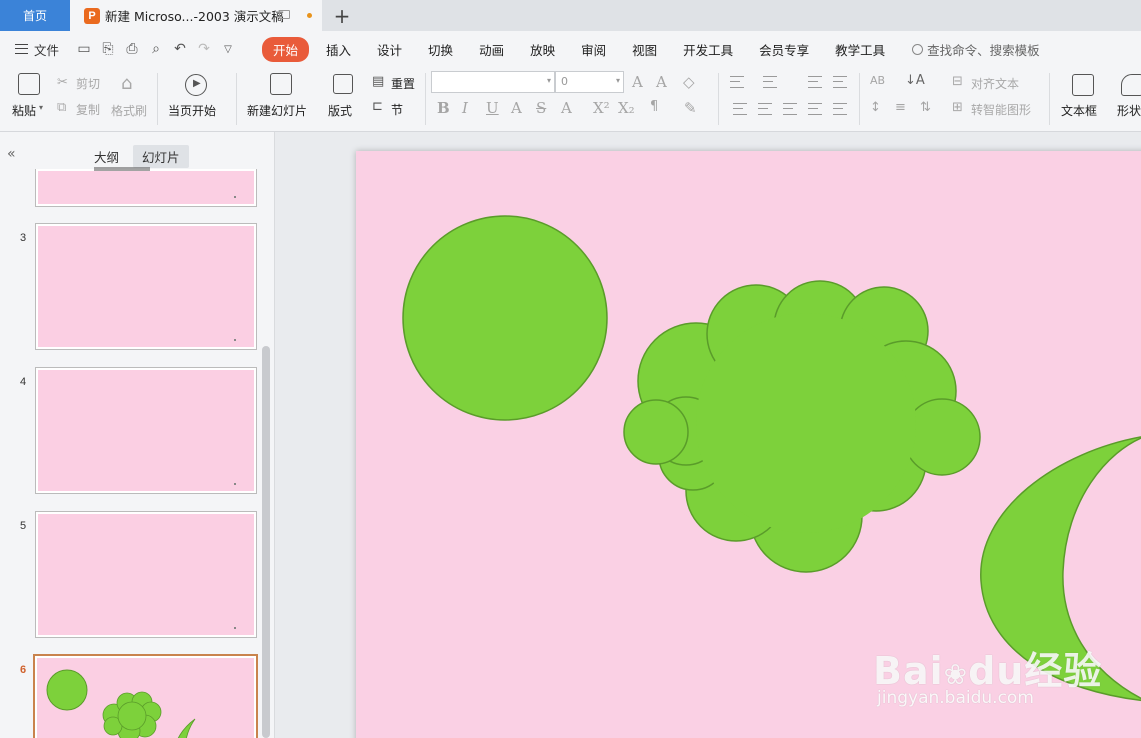 This screenshot has width=1141, height=738. Describe the element at coordinates (708, 49) in the screenshot. I see `menu-tab-developer: 开发工具` at that location.